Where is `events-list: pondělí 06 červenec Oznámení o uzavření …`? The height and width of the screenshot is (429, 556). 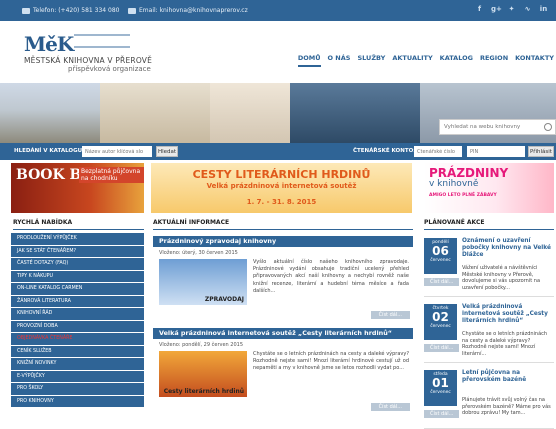 events-list: pondělí 06 červenec Oznámení o uzavření … is located at coordinates (489, 331).